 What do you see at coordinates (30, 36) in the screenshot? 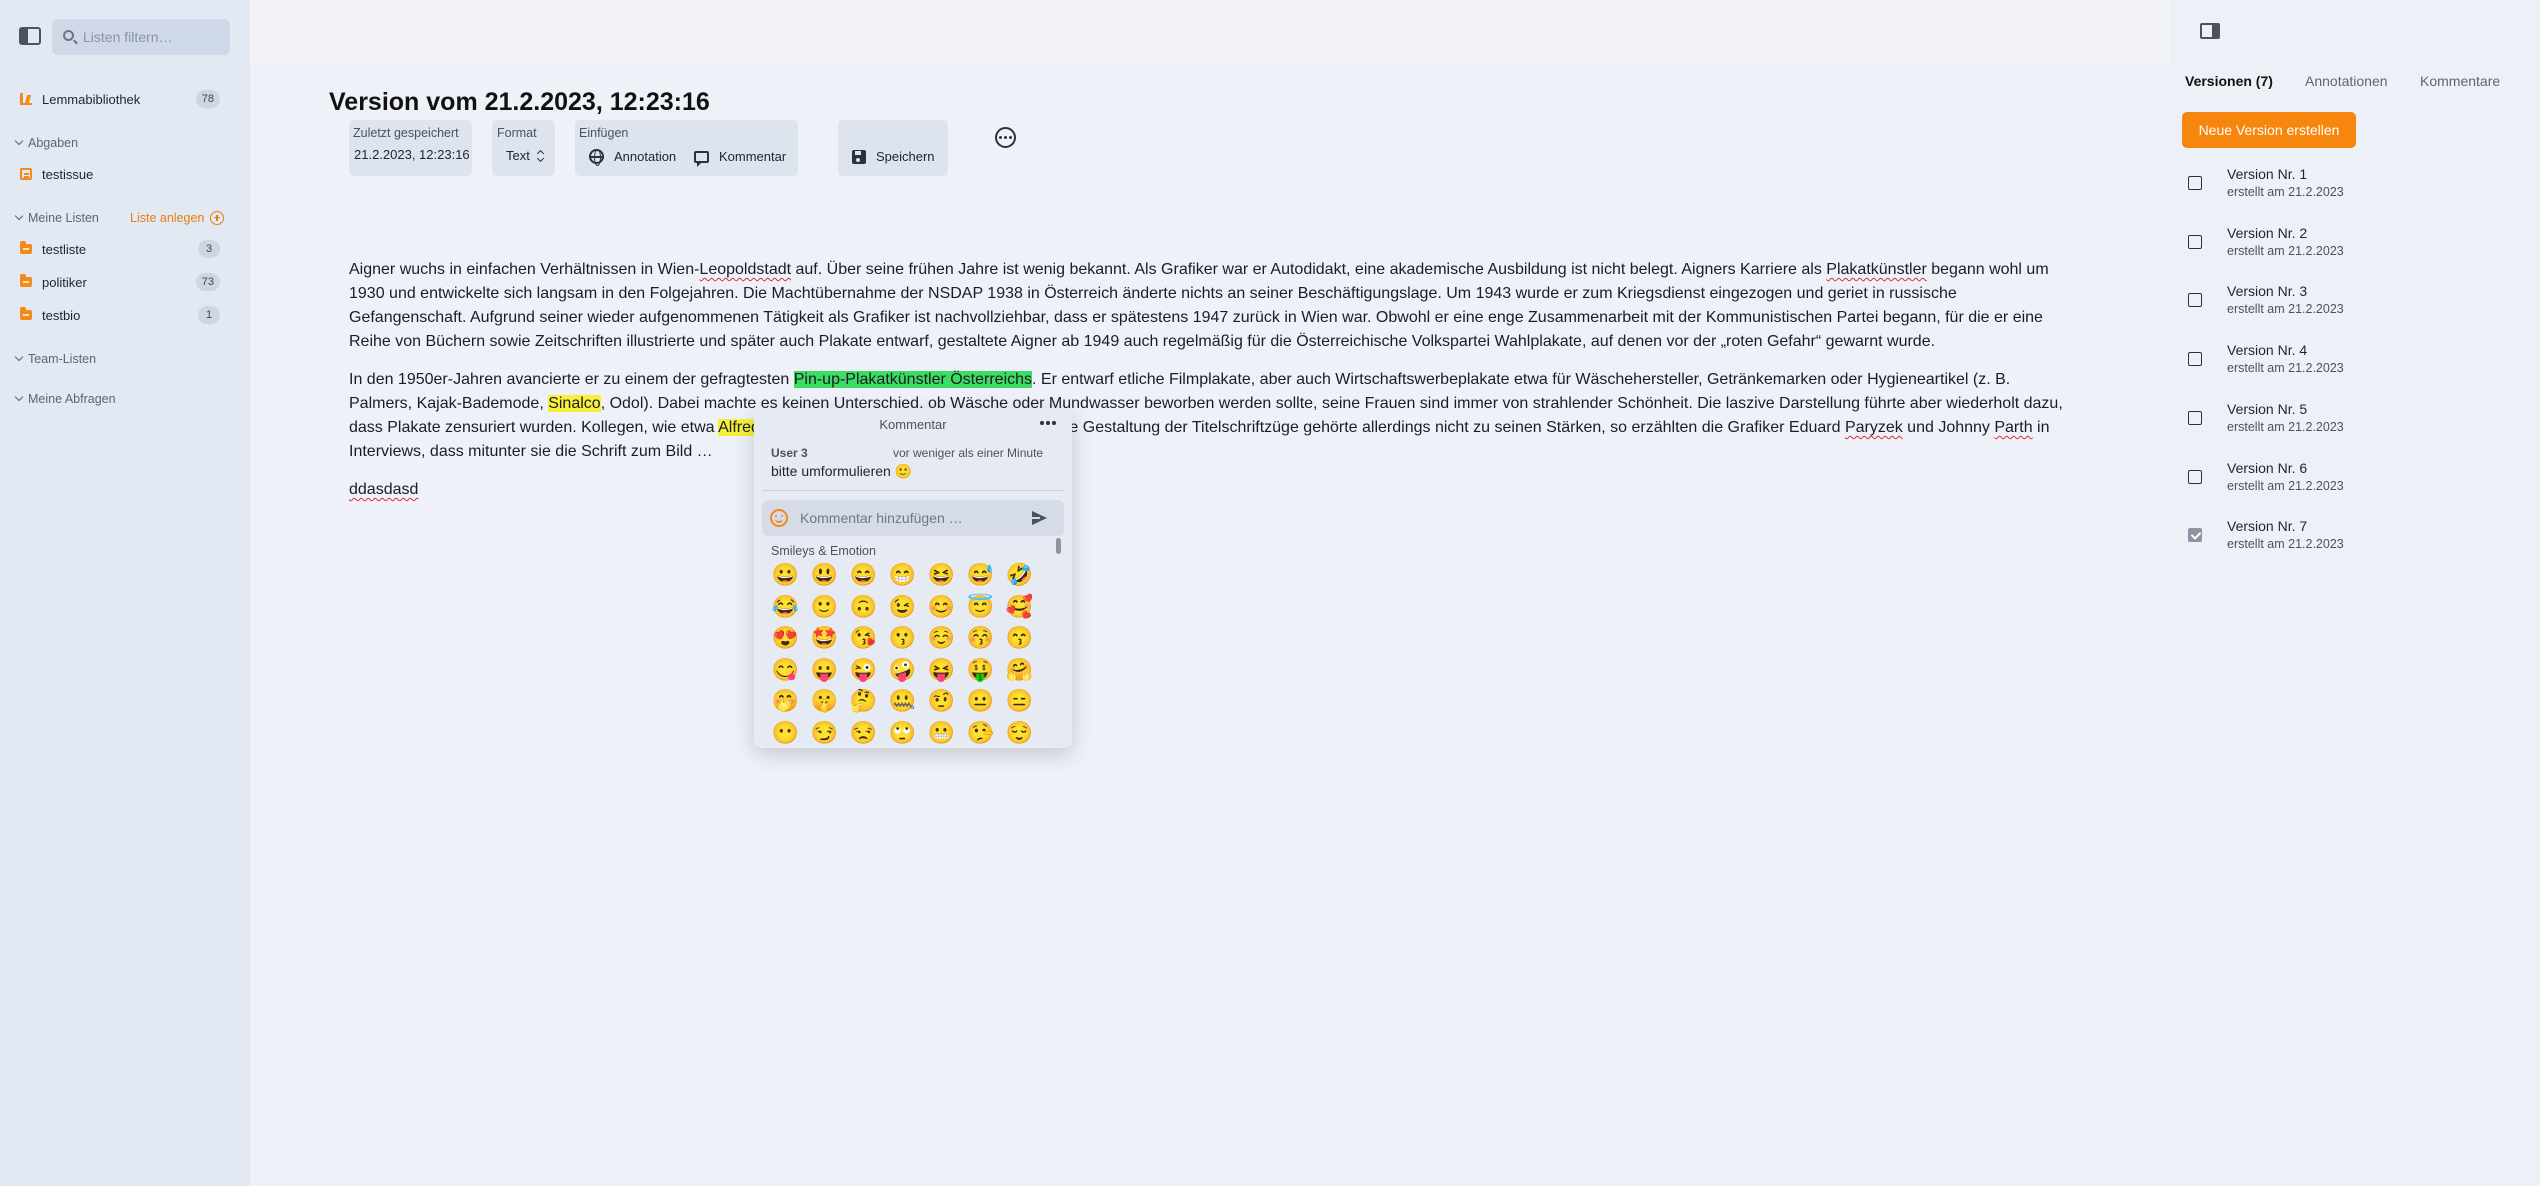
I see `sidebar-toggle-icon` at bounding box center [30, 36].